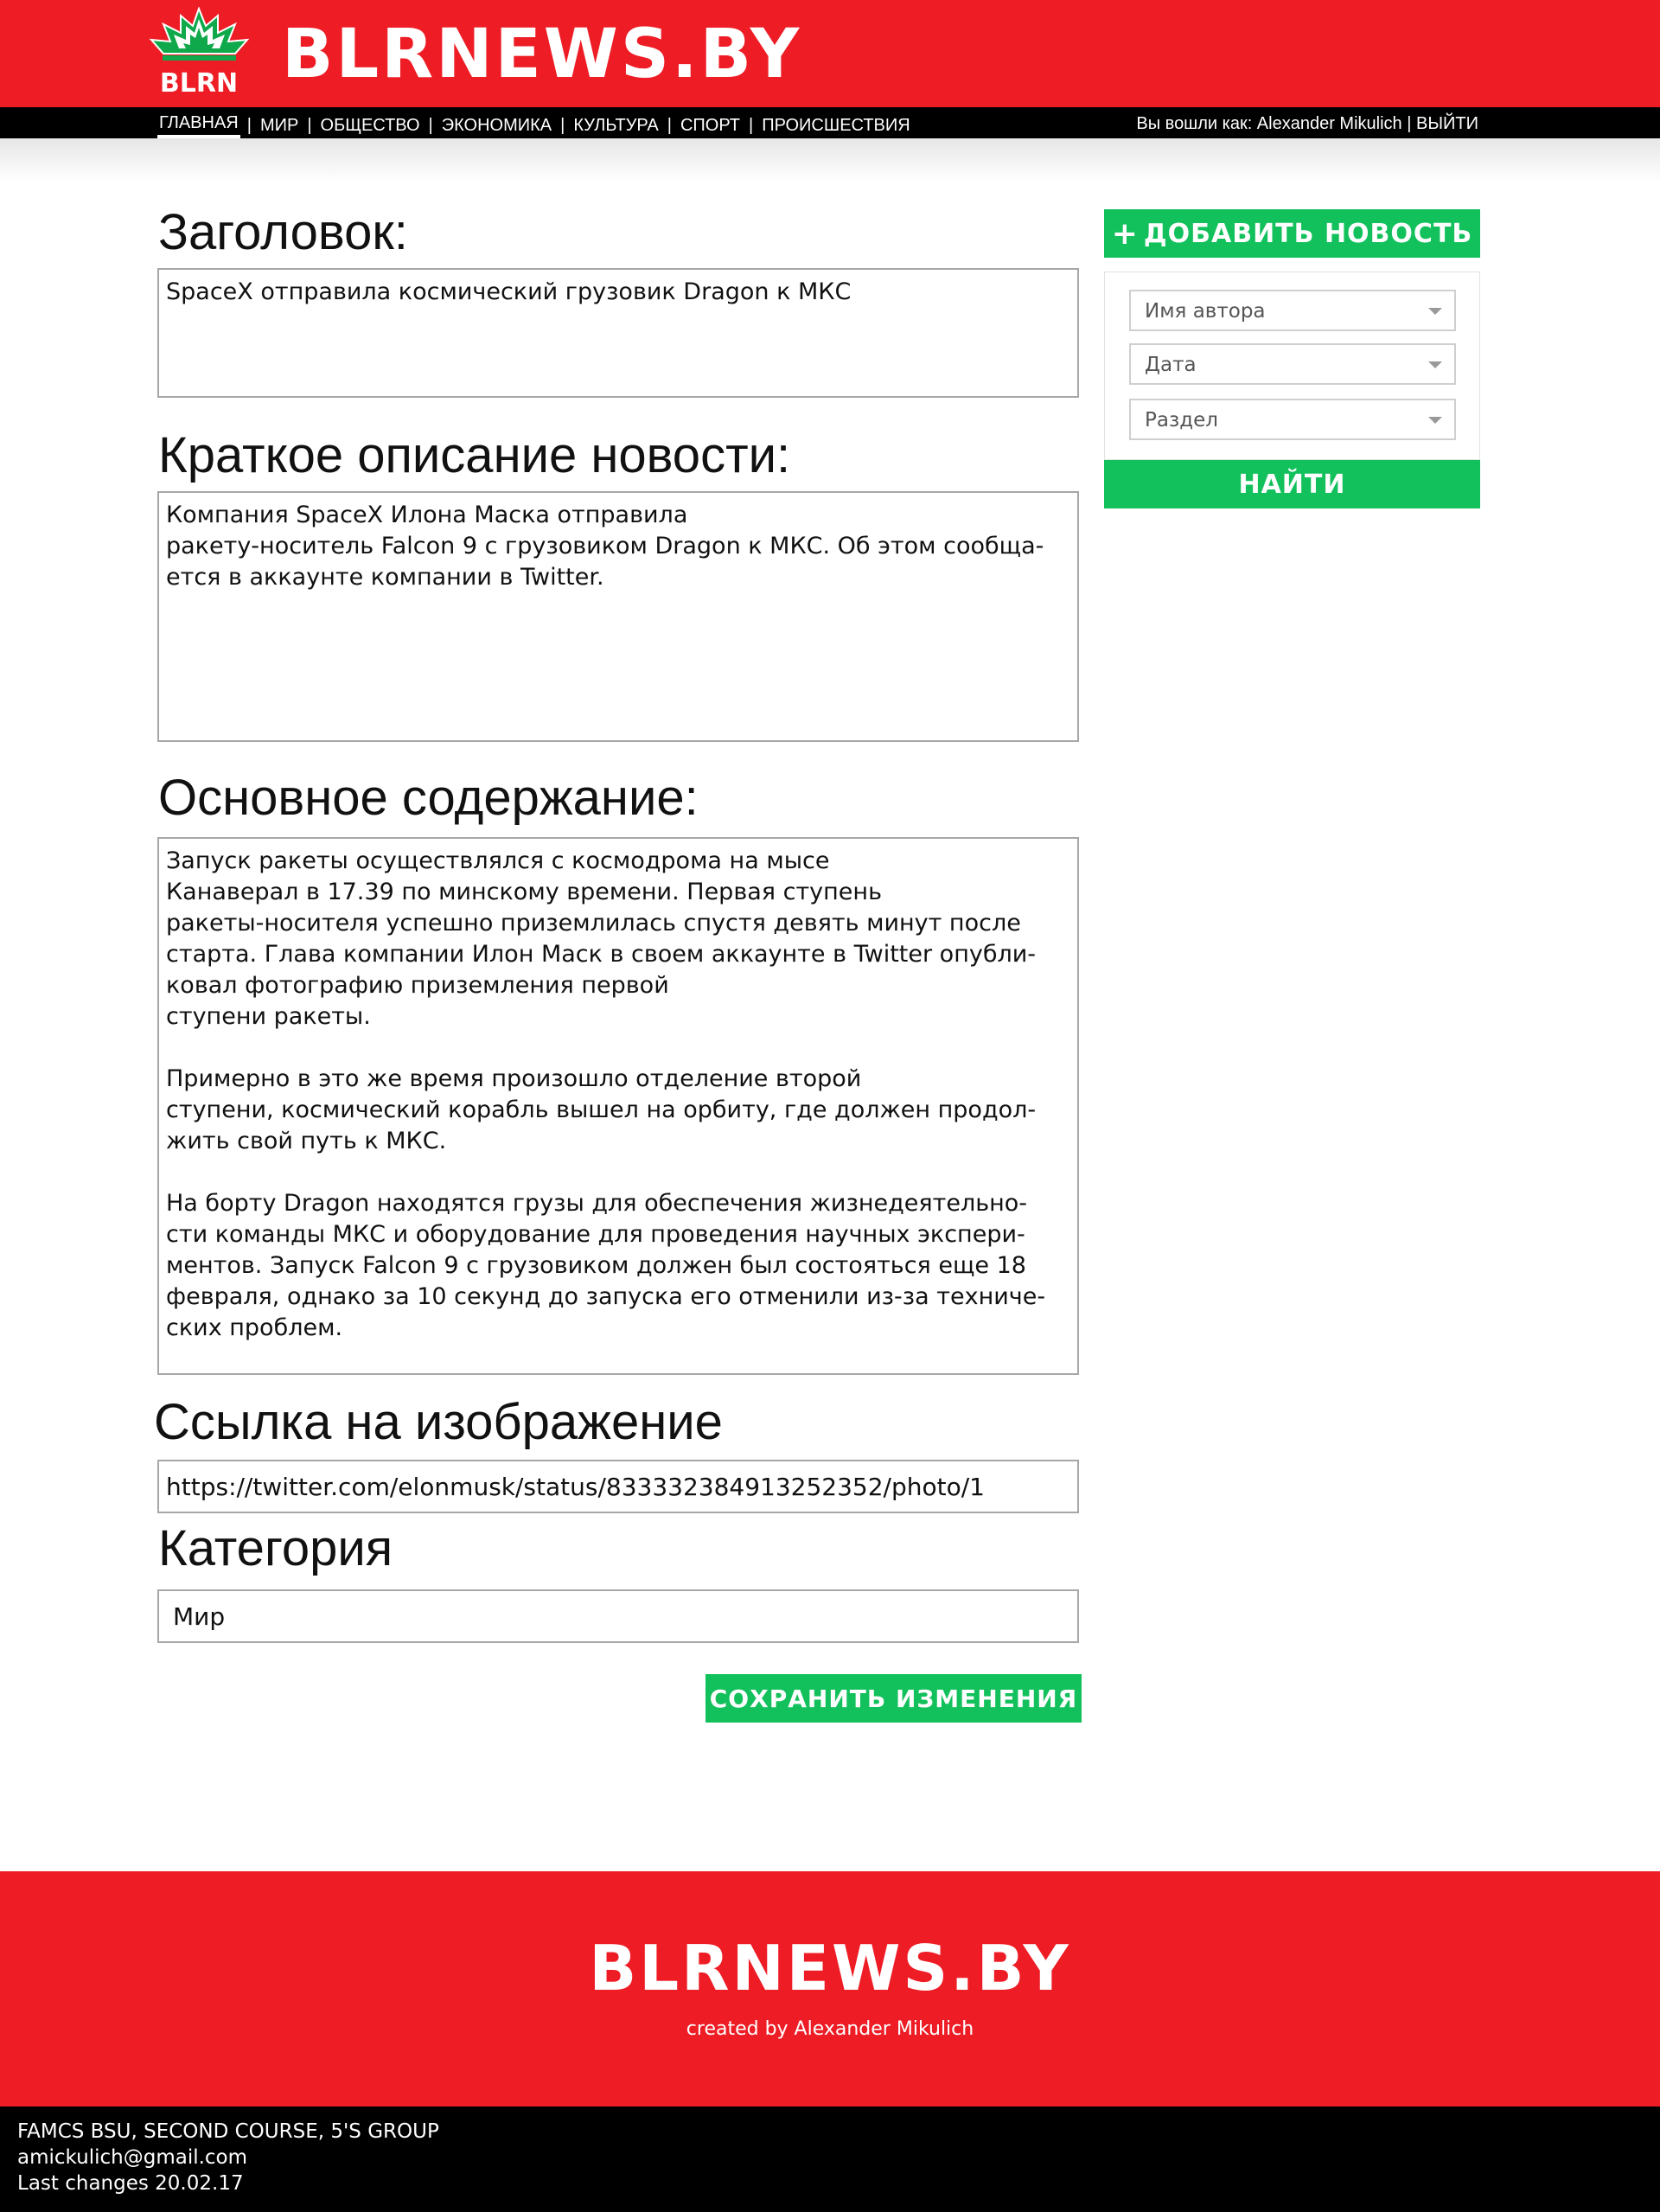 The image size is (1660, 2212). I want to click on nav-item-culture: КУЛЬТУРА, so click(615, 125).